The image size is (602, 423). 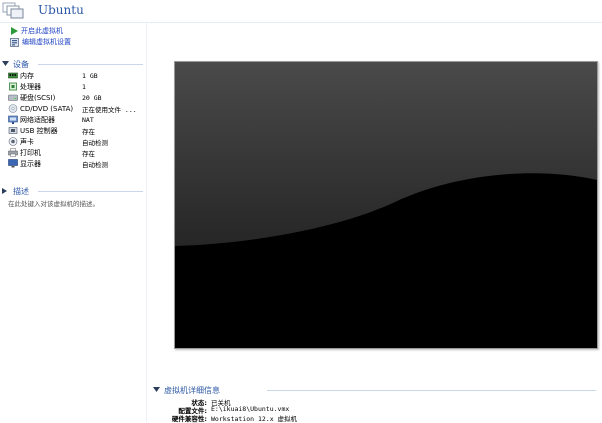 I want to click on expand-triangle-icon, so click(x=4, y=191).